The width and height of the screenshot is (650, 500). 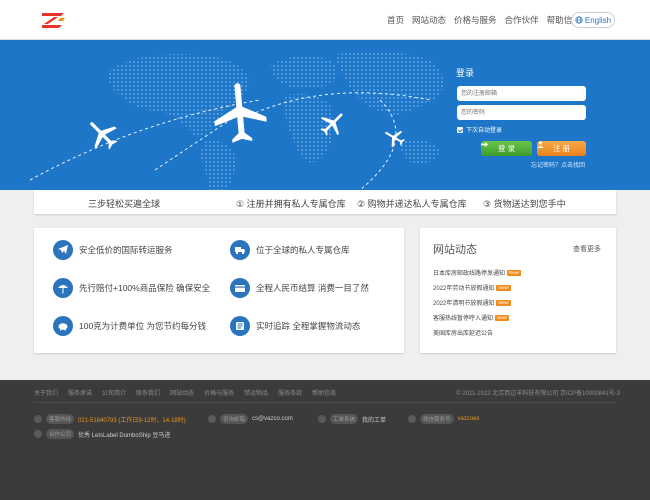 I want to click on footer-email: 咨询邮箱 cs@vazco.com, so click(x=250, y=419).